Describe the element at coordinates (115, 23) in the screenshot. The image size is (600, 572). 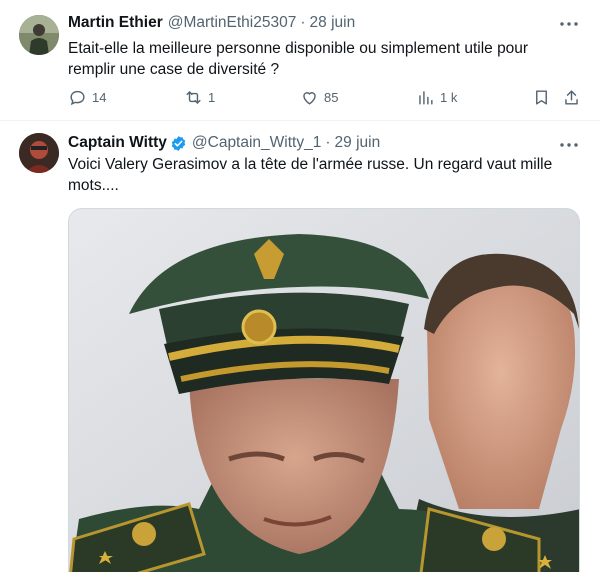
I see `author-name: Martin Ethier` at that location.